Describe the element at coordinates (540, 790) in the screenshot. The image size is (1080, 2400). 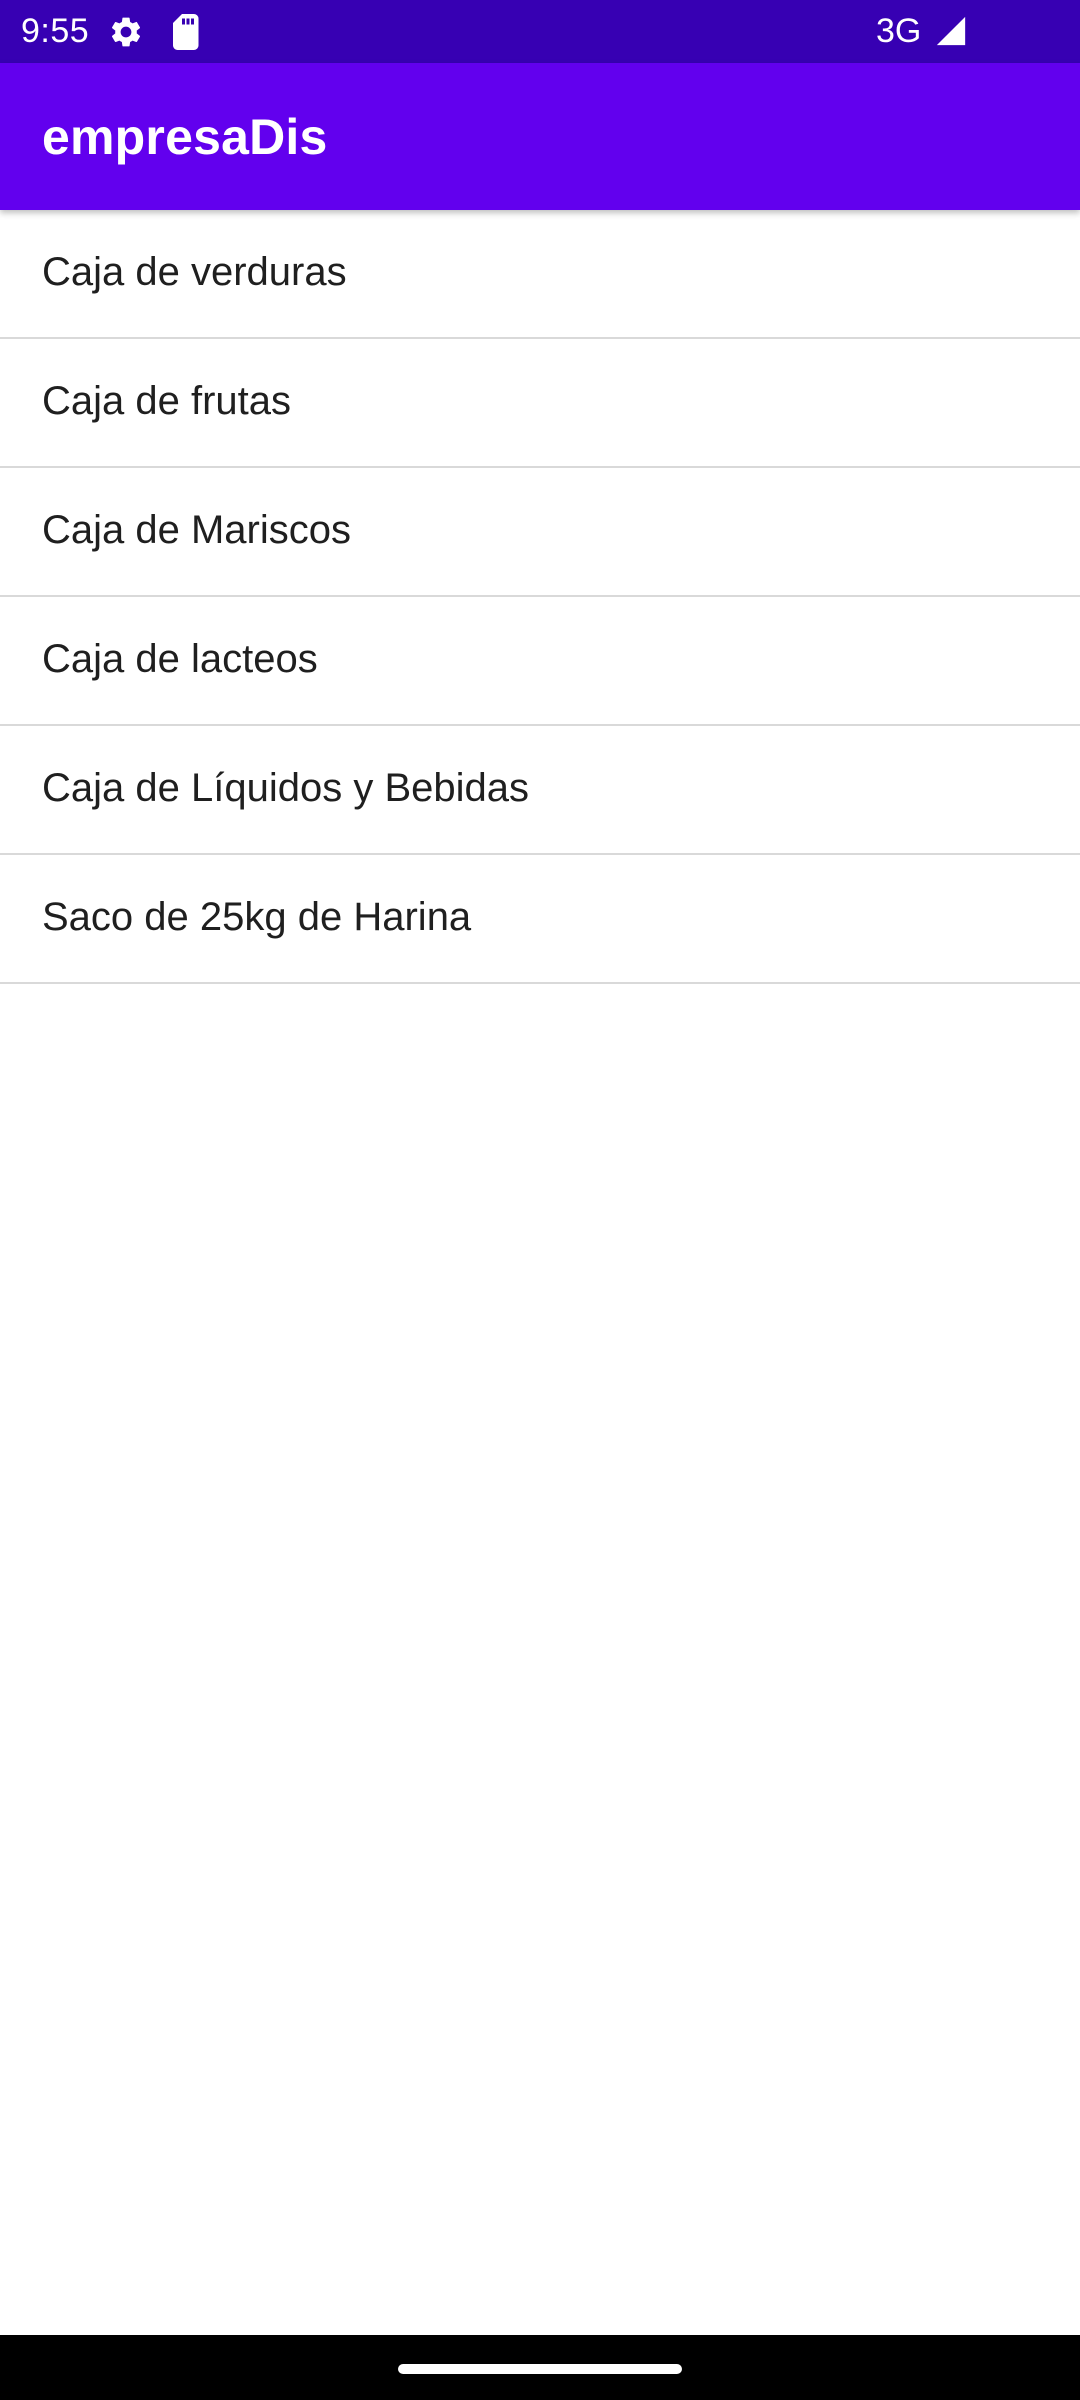
I see `list-item: Caja de Líquidos y Bebidas` at that location.